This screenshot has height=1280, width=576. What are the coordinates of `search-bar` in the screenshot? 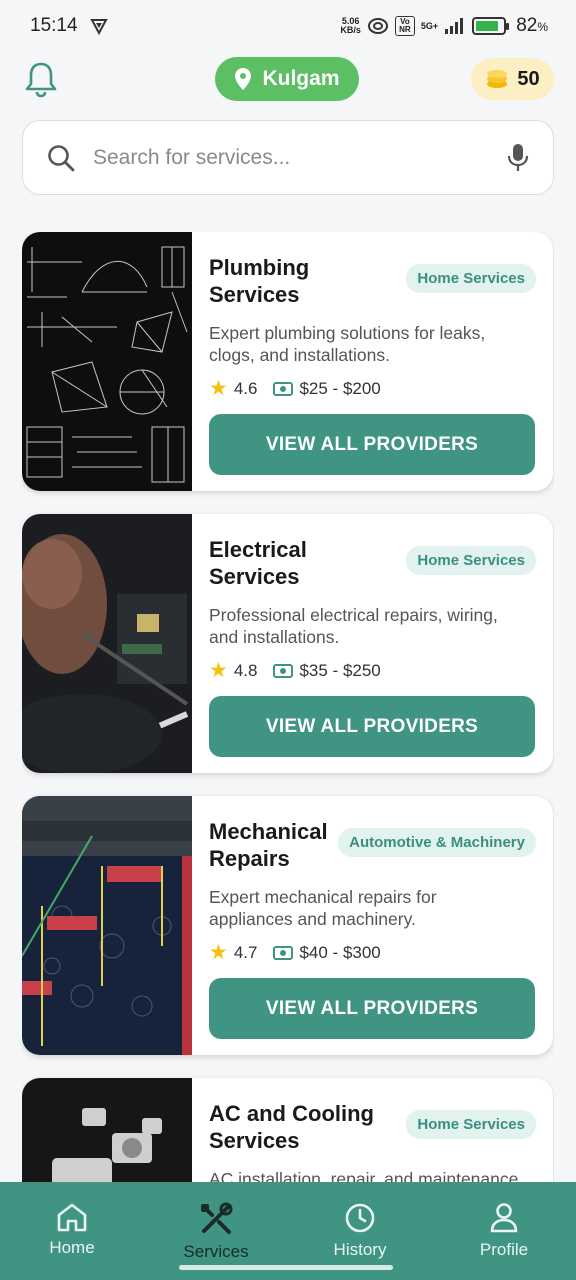 It's located at (288, 157).